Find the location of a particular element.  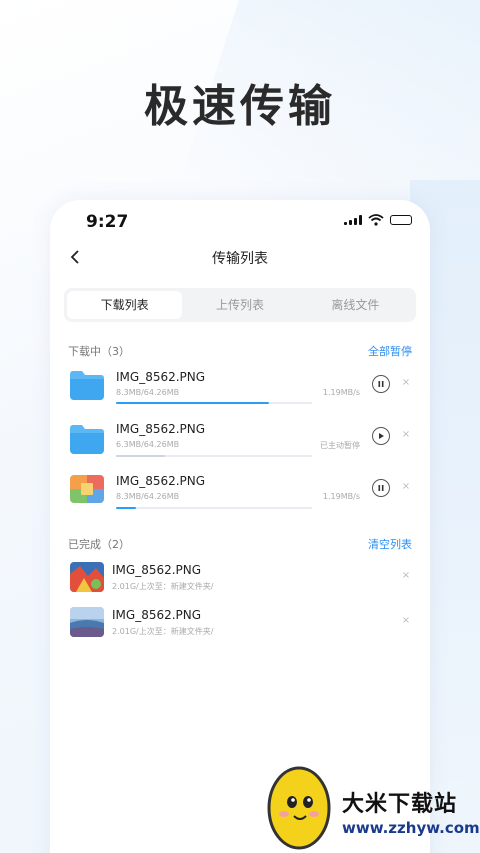

wifi-icon is located at coordinates (376, 220).